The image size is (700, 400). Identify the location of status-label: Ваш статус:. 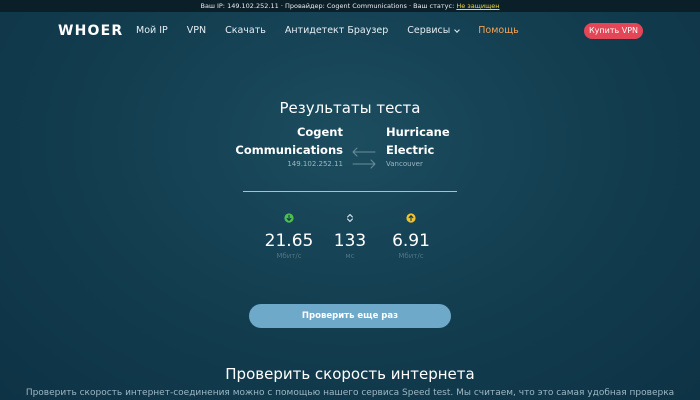
(435, 6).